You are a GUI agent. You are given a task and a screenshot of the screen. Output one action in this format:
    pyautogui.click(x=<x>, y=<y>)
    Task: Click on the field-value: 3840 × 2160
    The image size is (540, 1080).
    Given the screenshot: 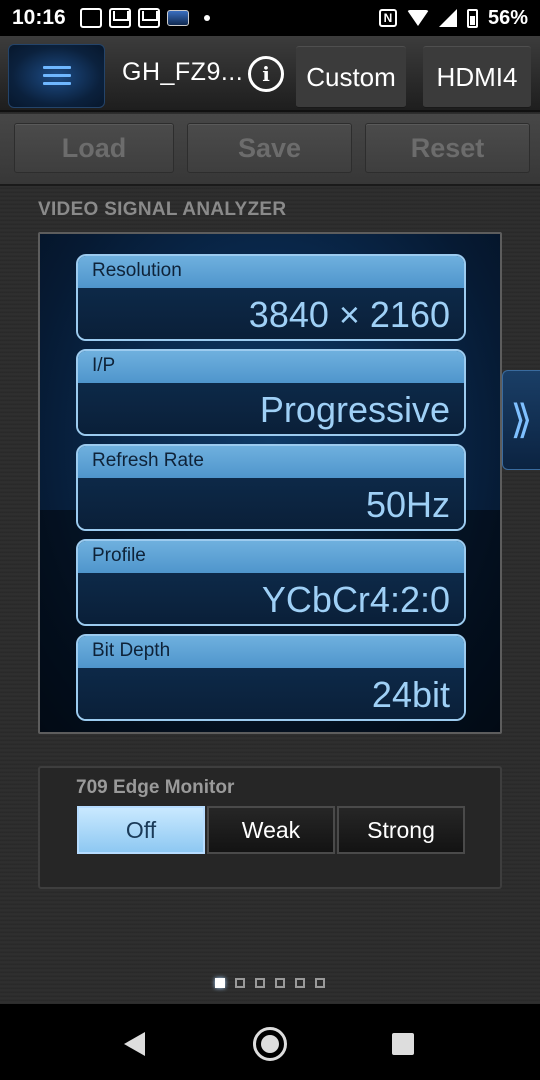 What is the action you would take?
    pyautogui.click(x=271, y=313)
    